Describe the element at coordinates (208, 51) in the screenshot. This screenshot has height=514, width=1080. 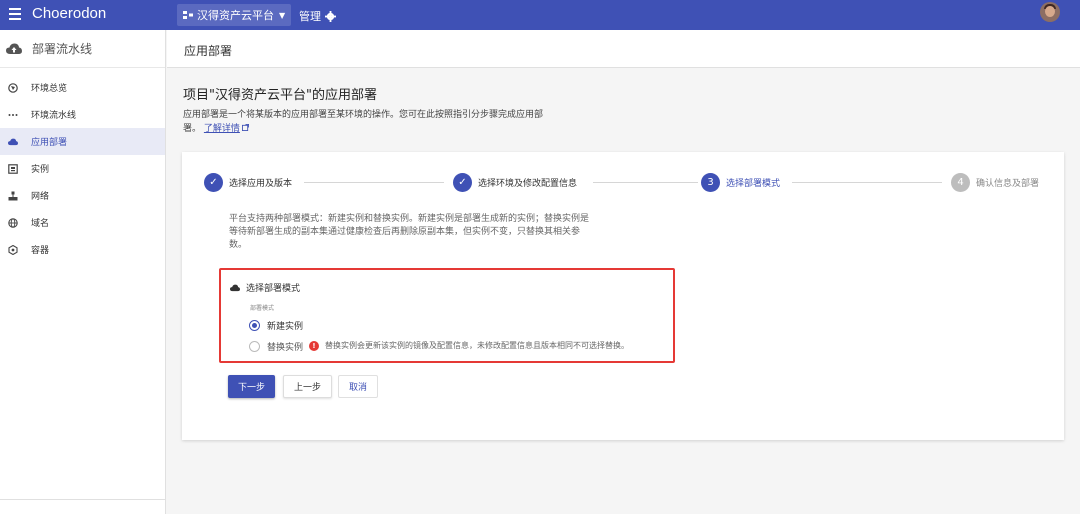
I see `page-header-title: 应用部署` at that location.